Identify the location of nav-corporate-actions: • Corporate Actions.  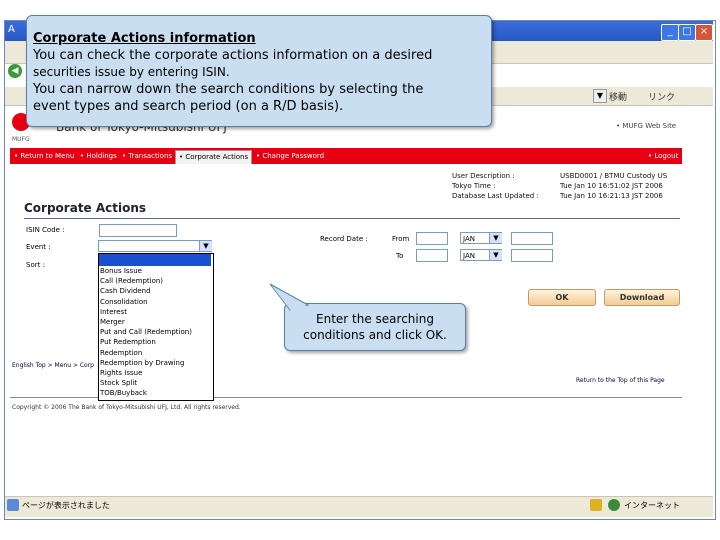
(214, 157).